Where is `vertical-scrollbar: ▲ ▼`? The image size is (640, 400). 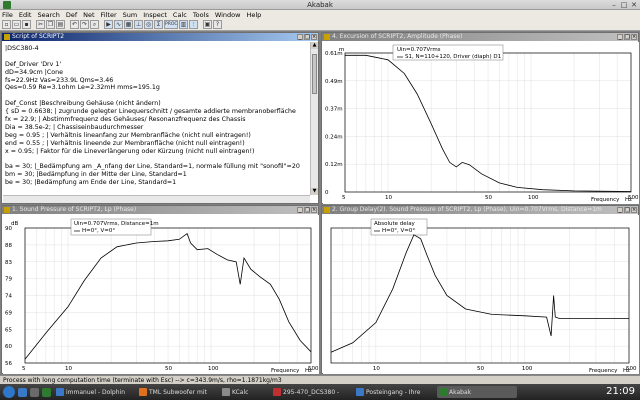 vertical-scrollbar: ▲ ▼ is located at coordinates (314, 118).